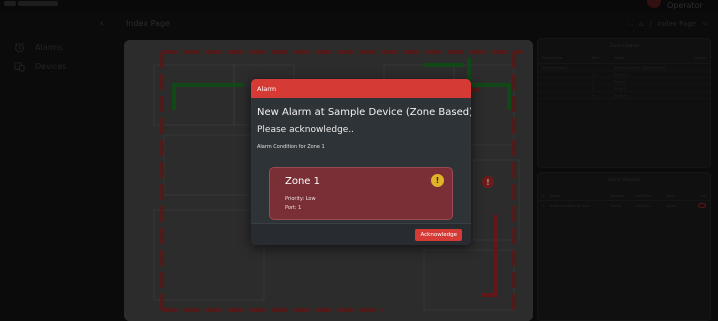 The width and height of the screenshot is (718, 321). Describe the element at coordinates (291, 147) in the screenshot. I see `alarm-condition: Alarm Condition for Zone 1` at that location.